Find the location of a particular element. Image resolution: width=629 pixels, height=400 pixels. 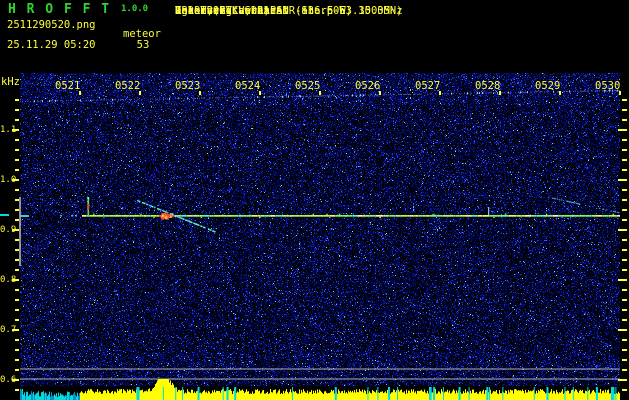

freq-axis-unit: kHz is located at coordinates (10, 82).